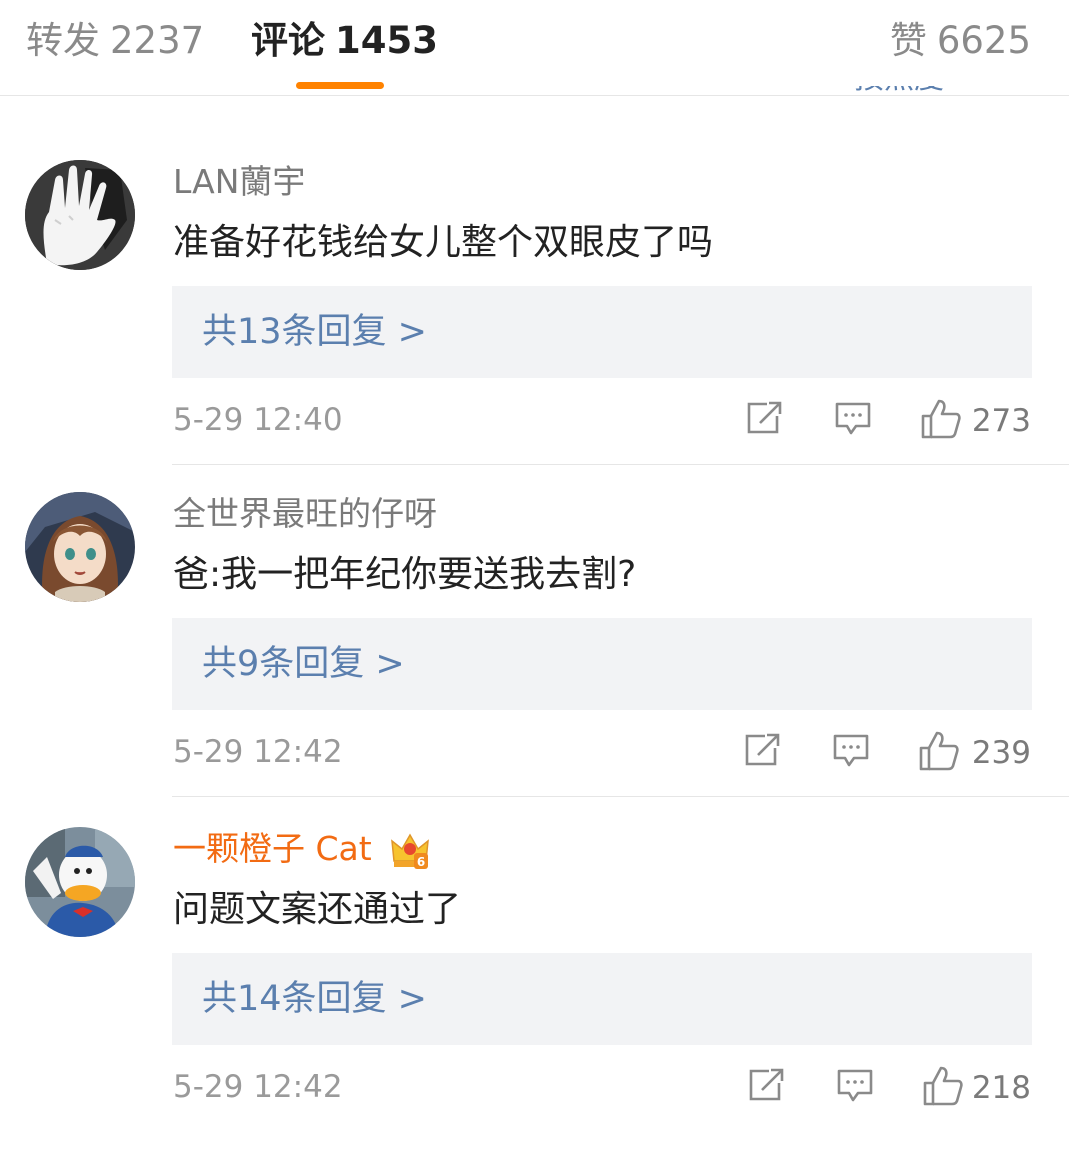 This screenshot has height=1162, width=1069. I want to click on replies-box: 共9条回复 >, so click(602, 664).